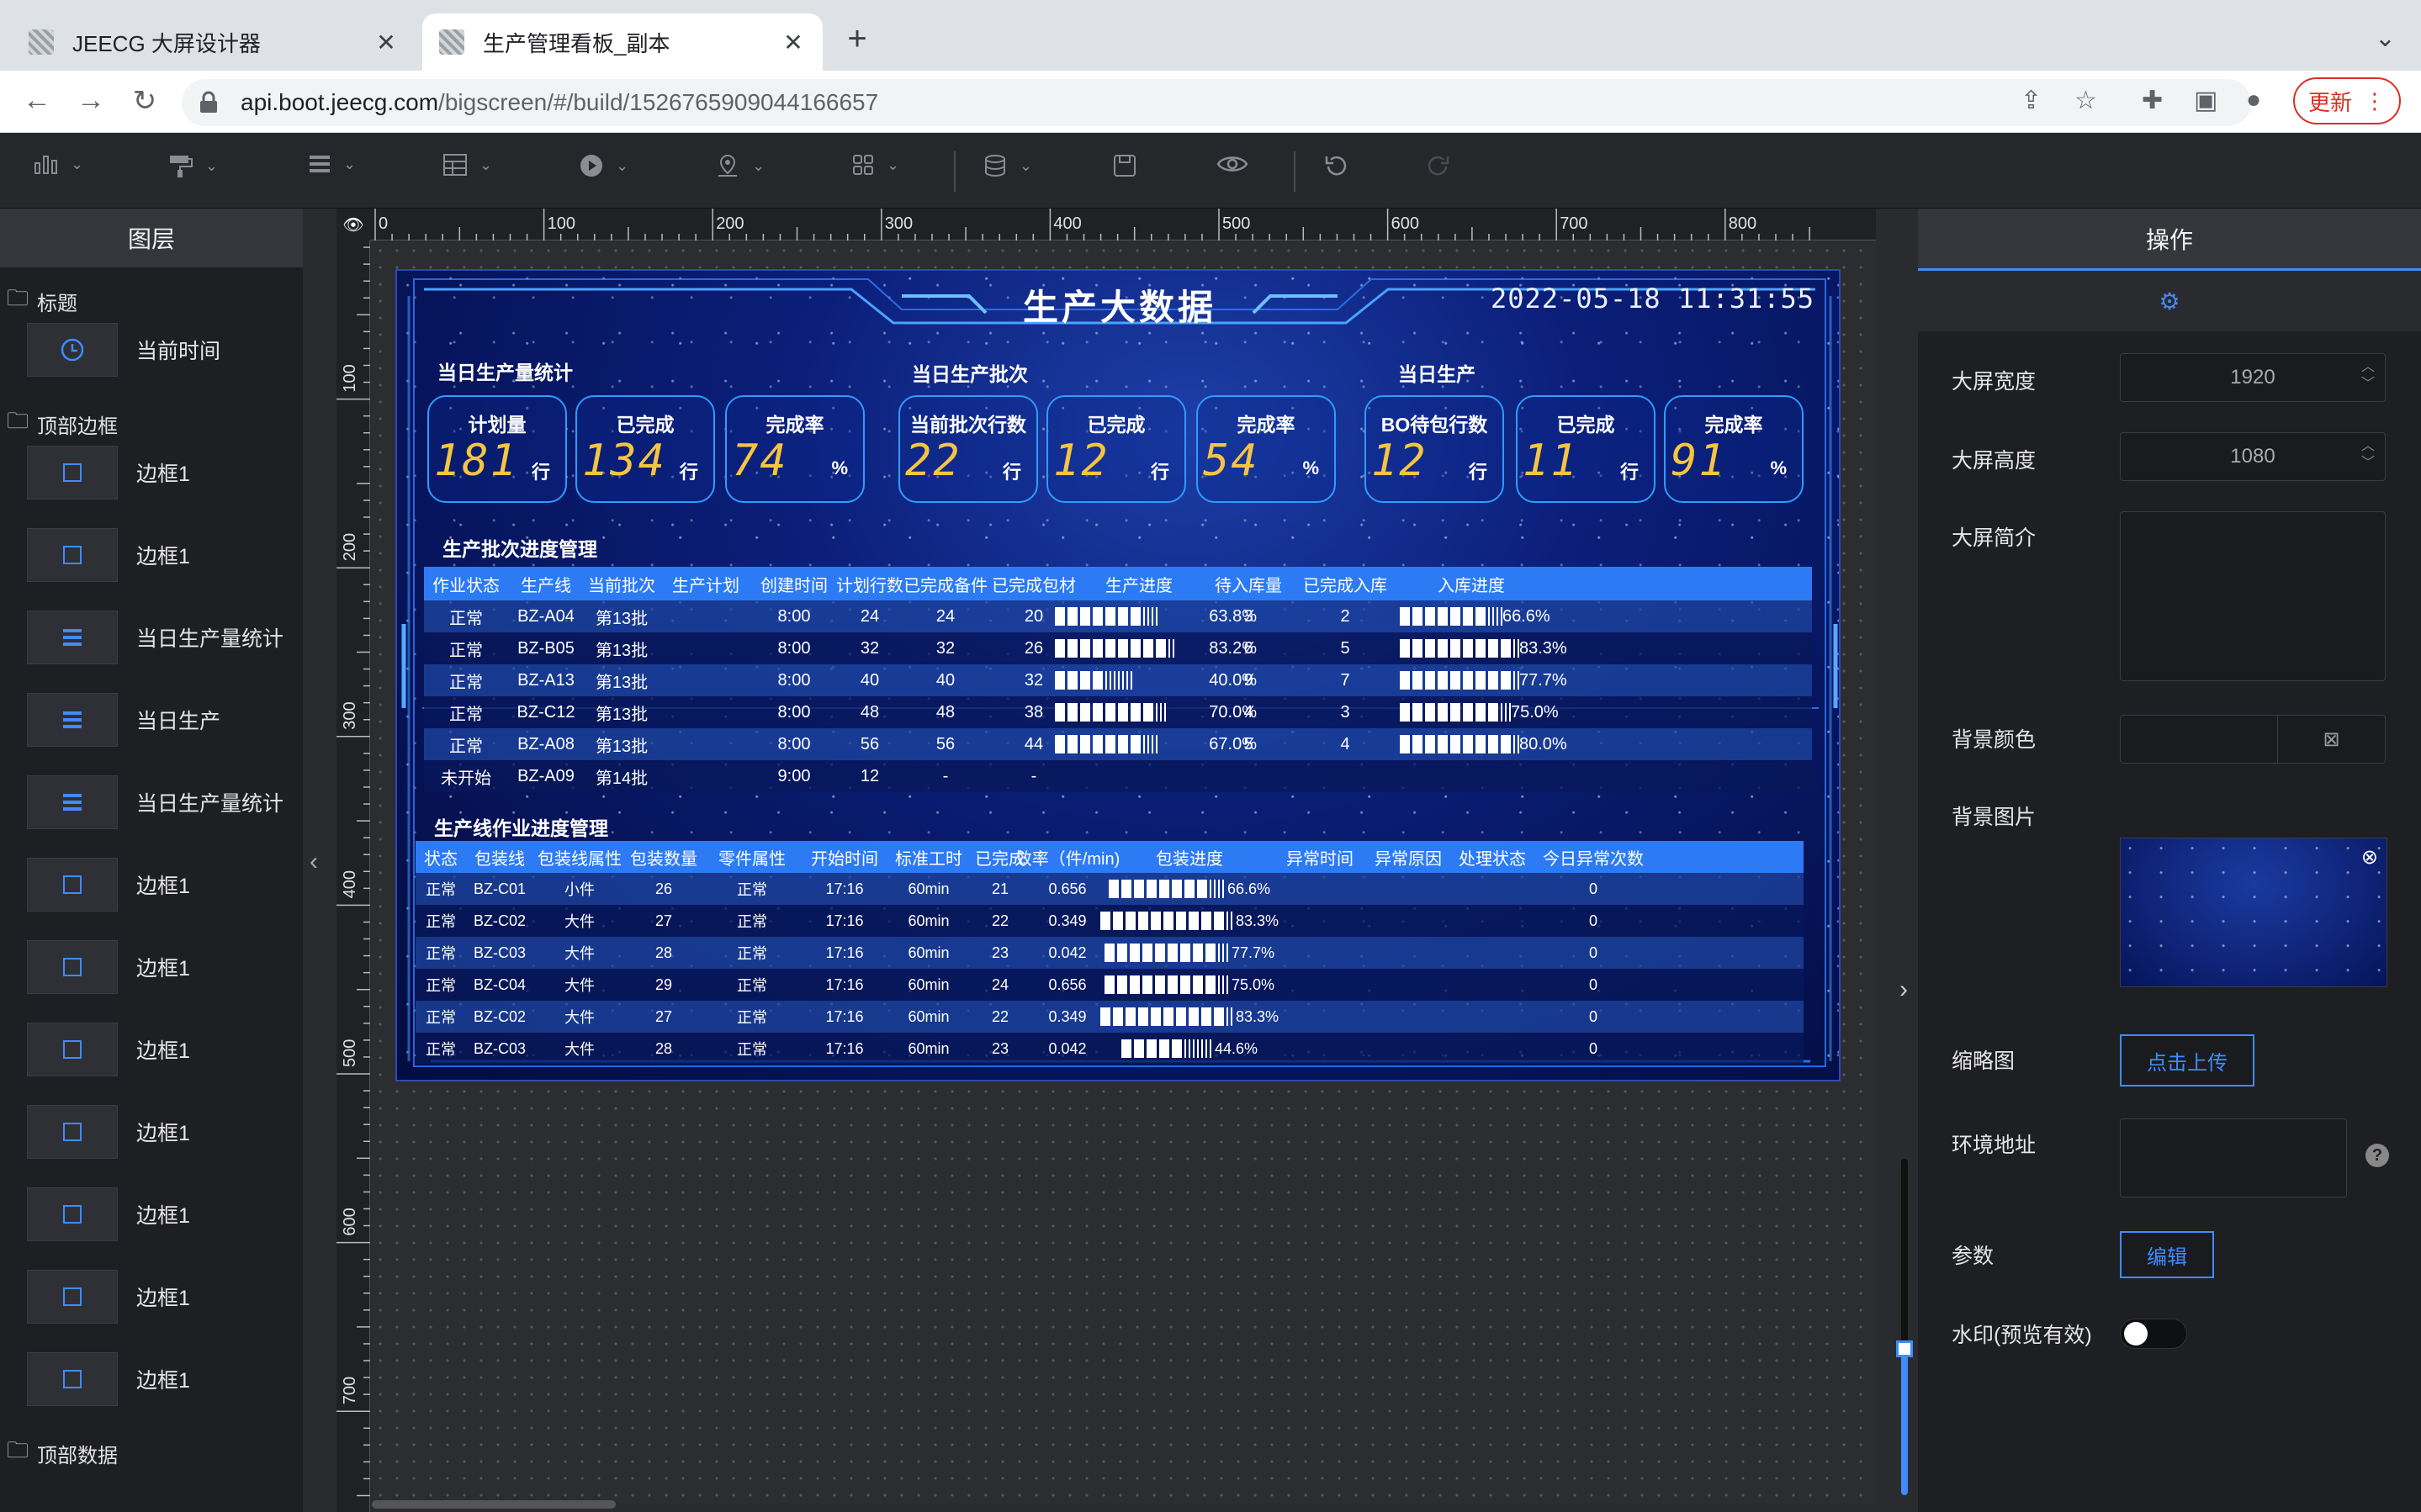 The width and height of the screenshot is (2421, 1512). What do you see at coordinates (1232, 164) in the screenshot?
I see `preview-button` at bounding box center [1232, 164].